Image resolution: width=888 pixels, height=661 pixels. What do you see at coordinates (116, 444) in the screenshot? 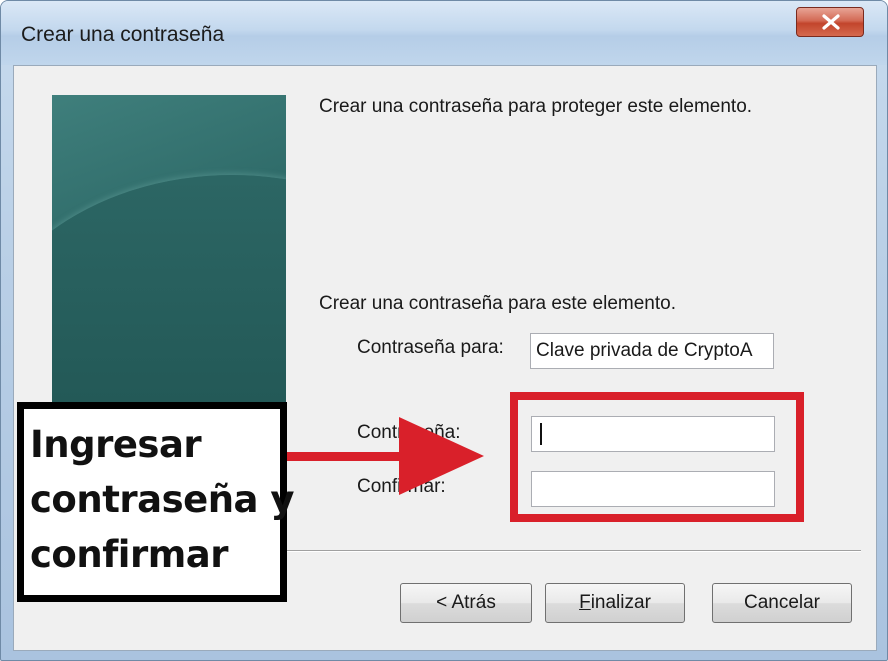
I see `annotation-line-1: Ingresar` at bounding box center [116, 444].